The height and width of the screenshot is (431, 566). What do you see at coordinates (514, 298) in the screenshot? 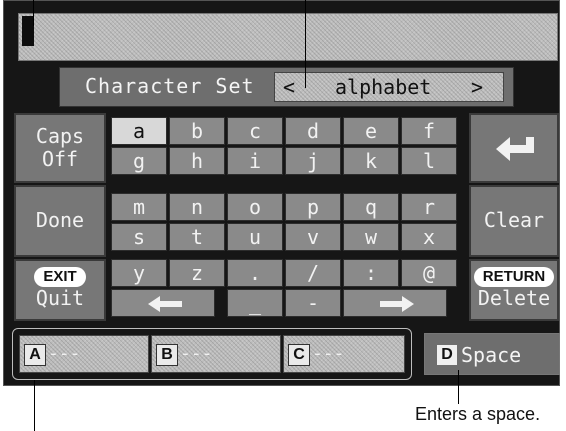
I see `delete-label: Delete` at bounding box center [514, 298].